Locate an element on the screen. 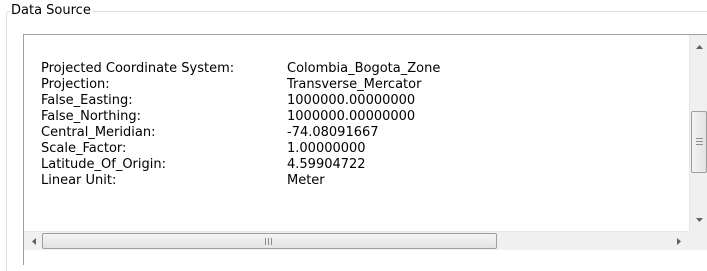 The width and height of the screenshot is (707, 271). property-label: Projected Coordinate System: is located at coordinates (138, 68).